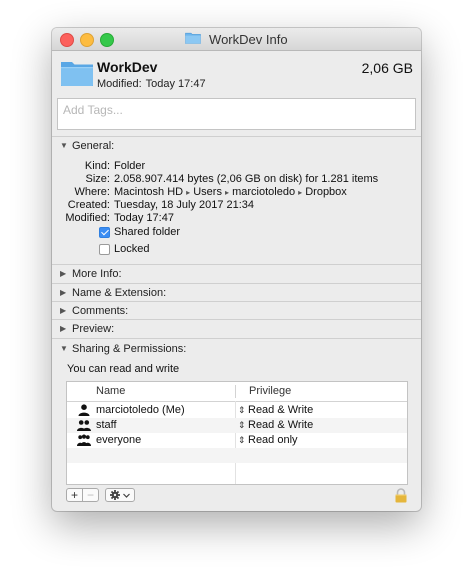 The height and width of the screenshot is (586, 474). Describe the element at coordinates (119, 293) in the screenshot. I see `section-name-extension: Name & Extension:` at that location.